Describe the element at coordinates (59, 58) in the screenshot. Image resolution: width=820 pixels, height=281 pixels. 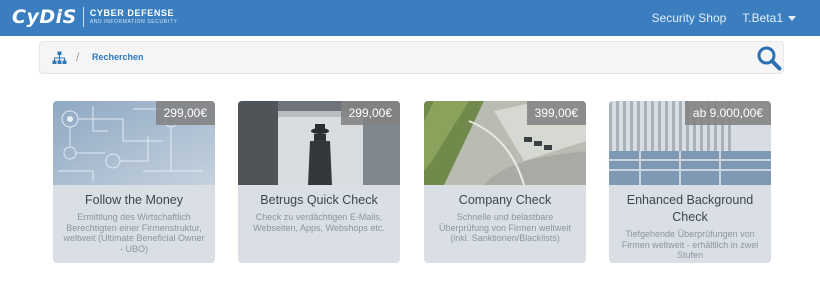
I see `sitemap-icon` at that location.